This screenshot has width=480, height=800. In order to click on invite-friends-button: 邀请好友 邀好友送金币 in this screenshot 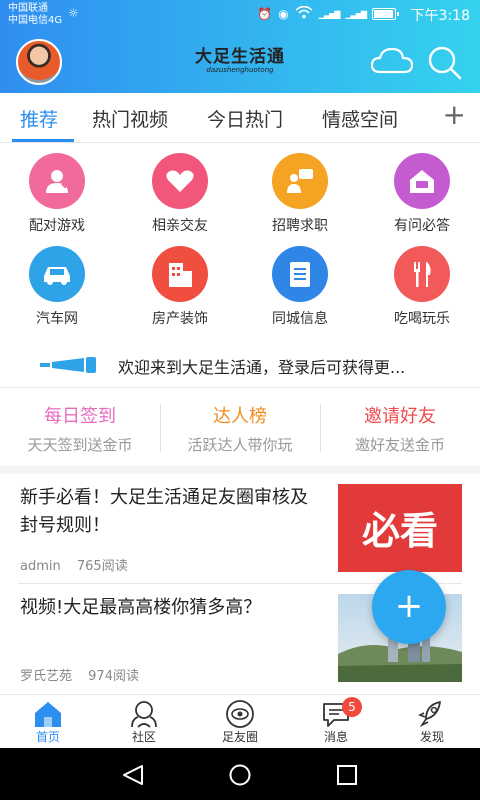, I will do `click(400, 427)`.